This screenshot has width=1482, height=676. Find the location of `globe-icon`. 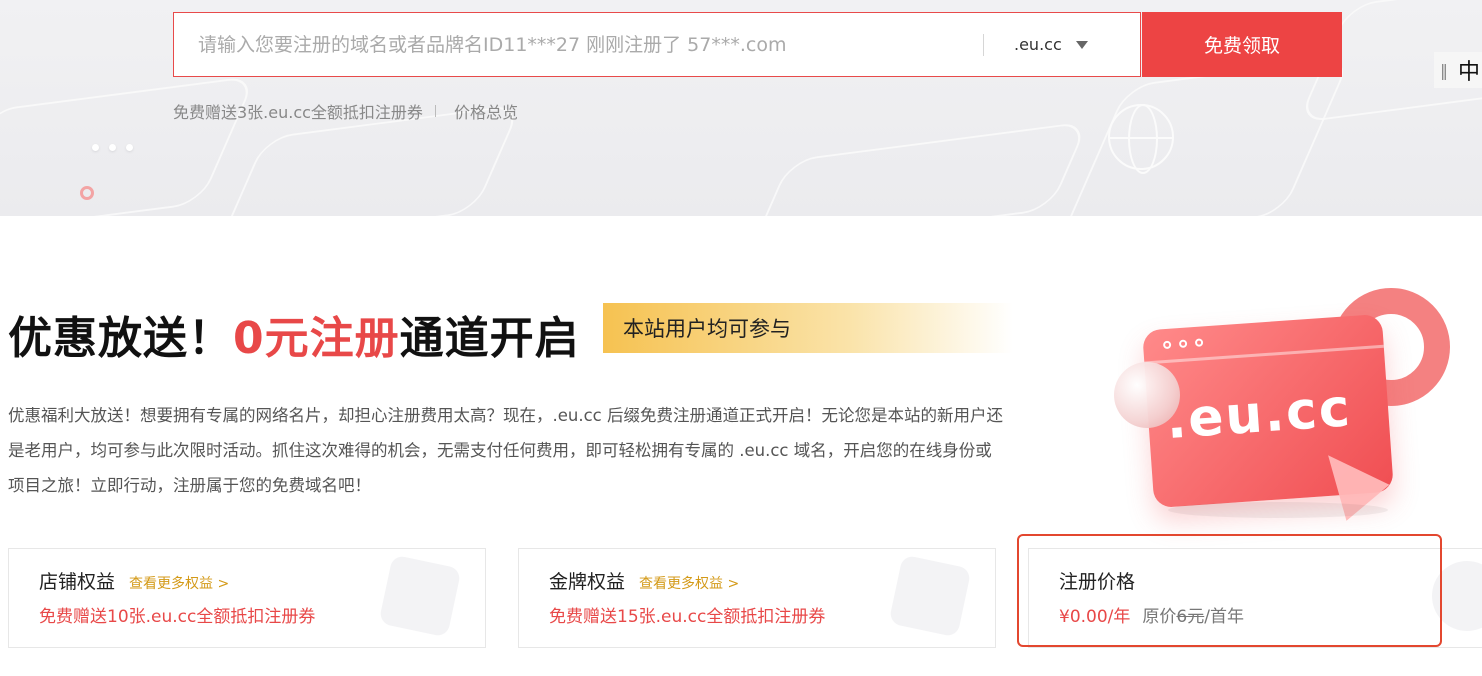

globe-icon is located at coordinates (1141, 139).